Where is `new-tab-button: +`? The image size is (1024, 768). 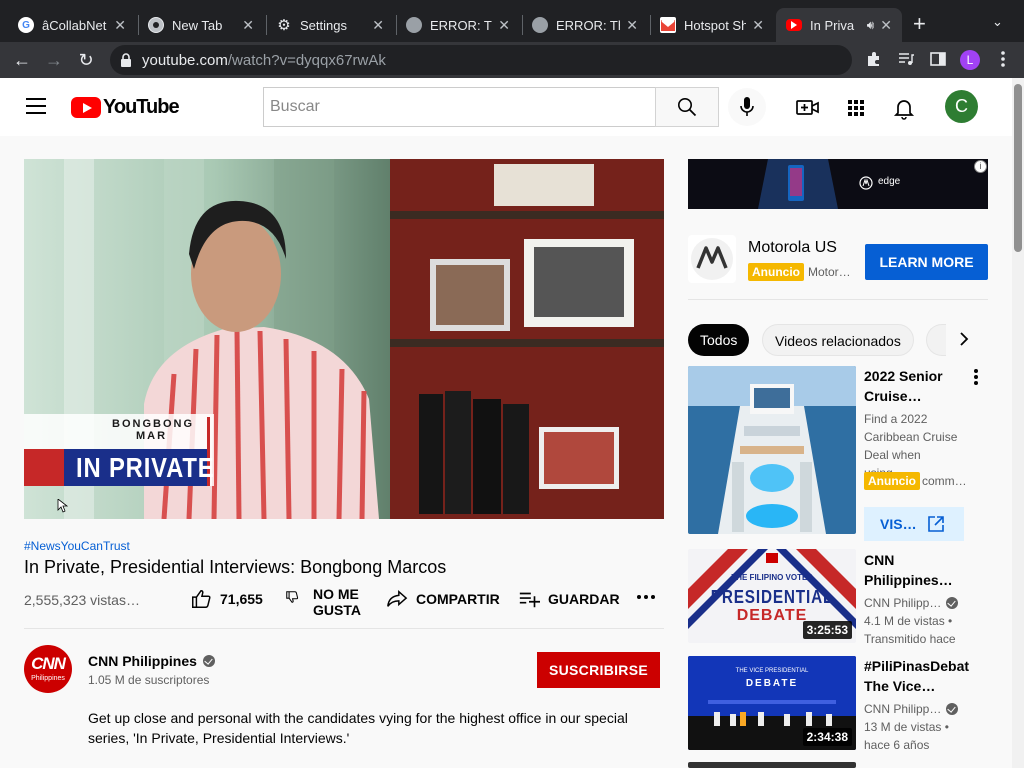 new-tab-button: + is located at coordinates (919, 24).